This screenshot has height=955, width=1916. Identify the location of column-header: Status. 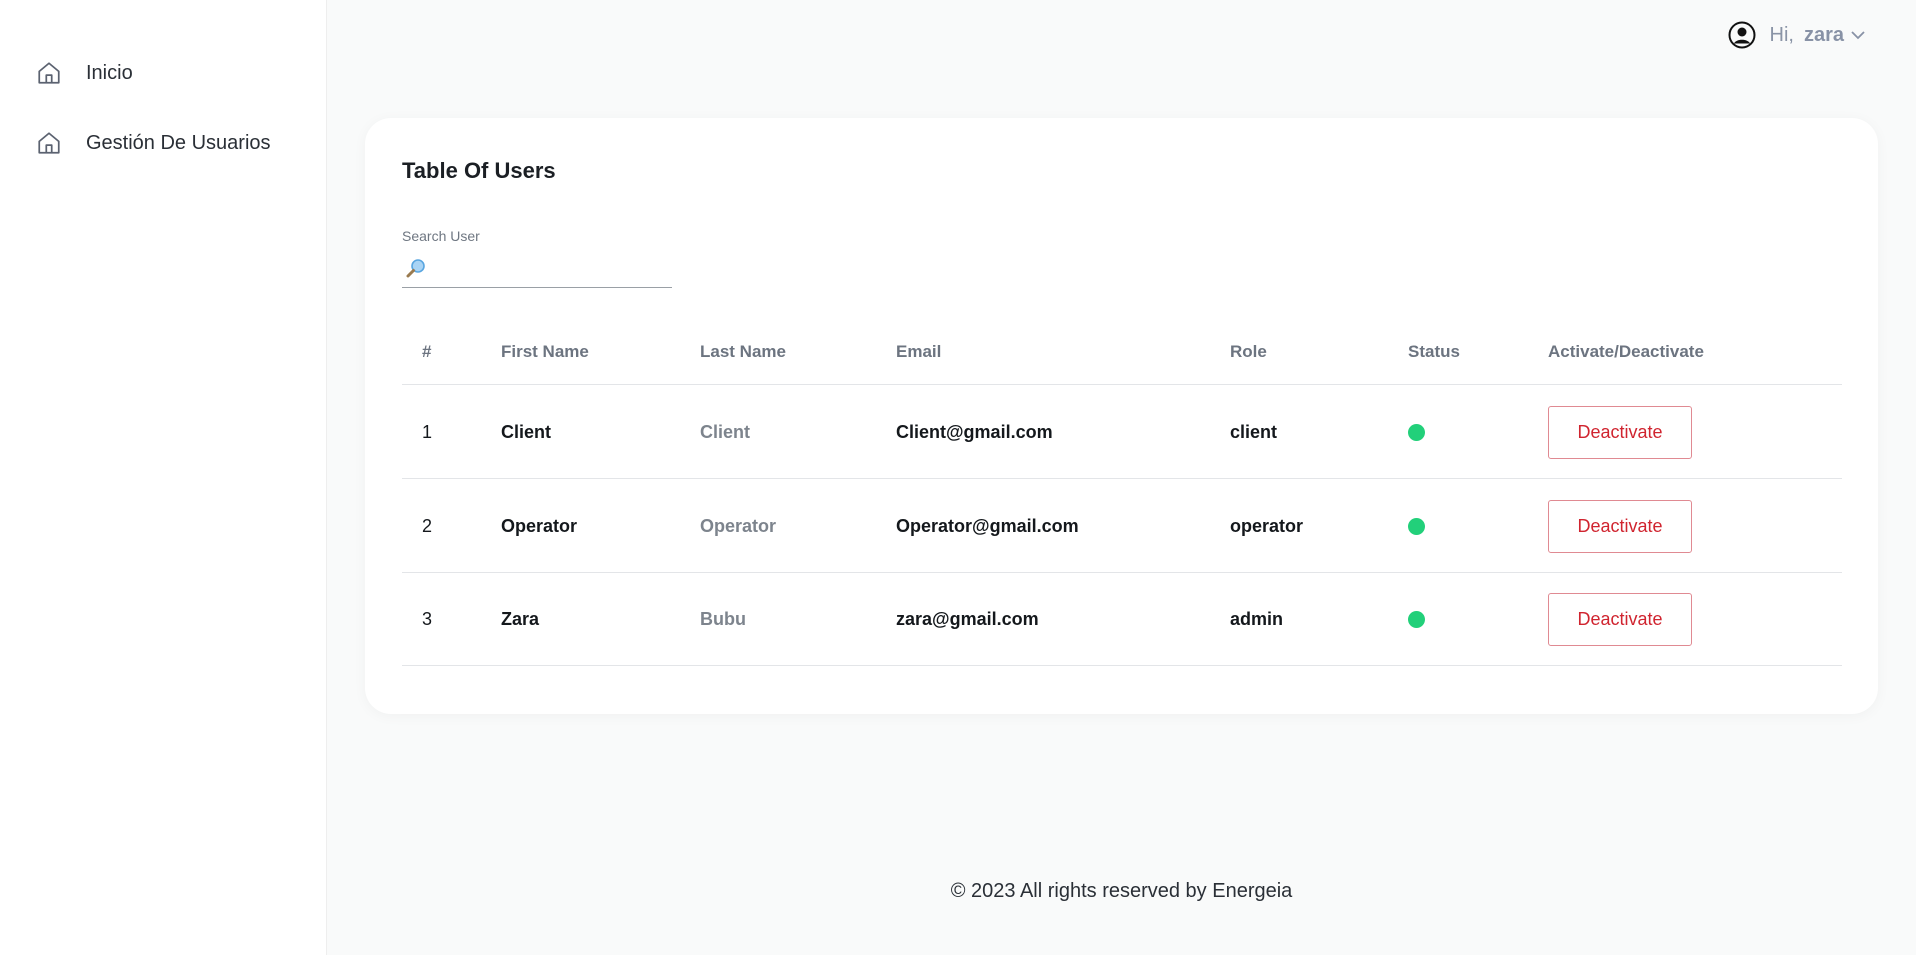
(1434, 351).